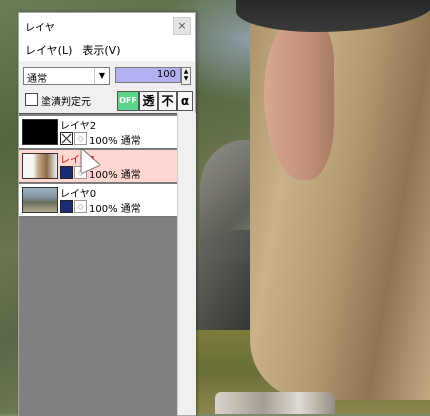 This screenshot has width=430, height=416. Describe the element at coordinates (31, 99) in the screenshot. I see `clip-checkbox` at that location.